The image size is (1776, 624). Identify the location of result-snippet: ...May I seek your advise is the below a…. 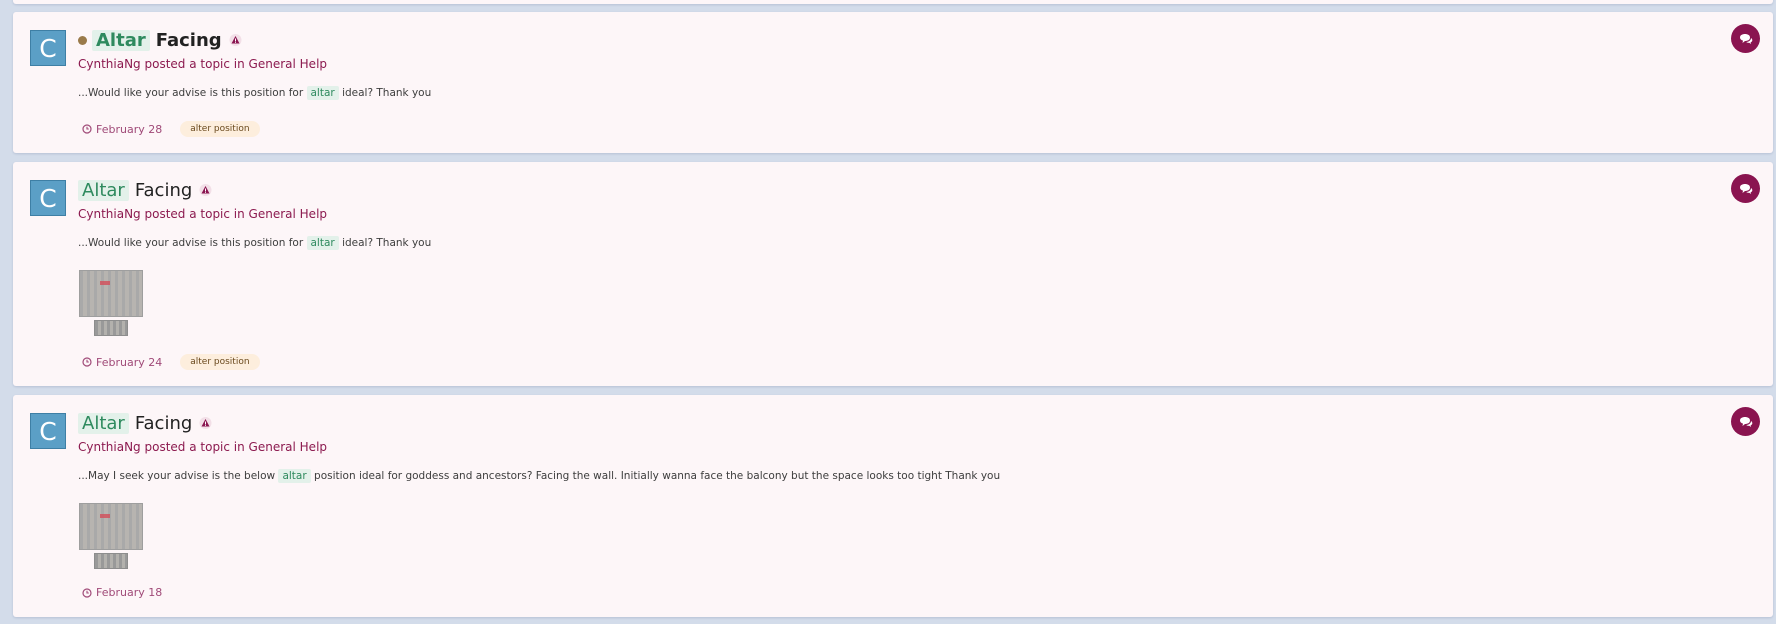
(539, 476).